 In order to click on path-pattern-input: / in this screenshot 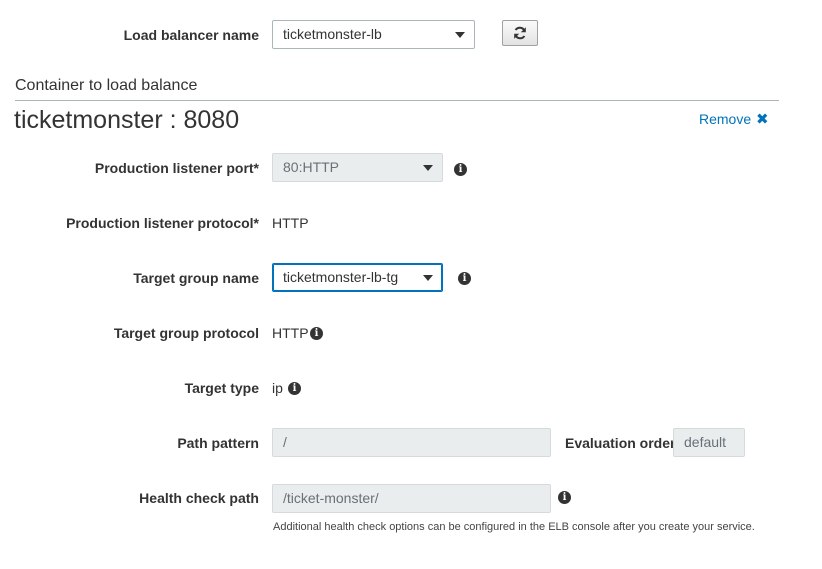, I will do `click(411, 442)`.